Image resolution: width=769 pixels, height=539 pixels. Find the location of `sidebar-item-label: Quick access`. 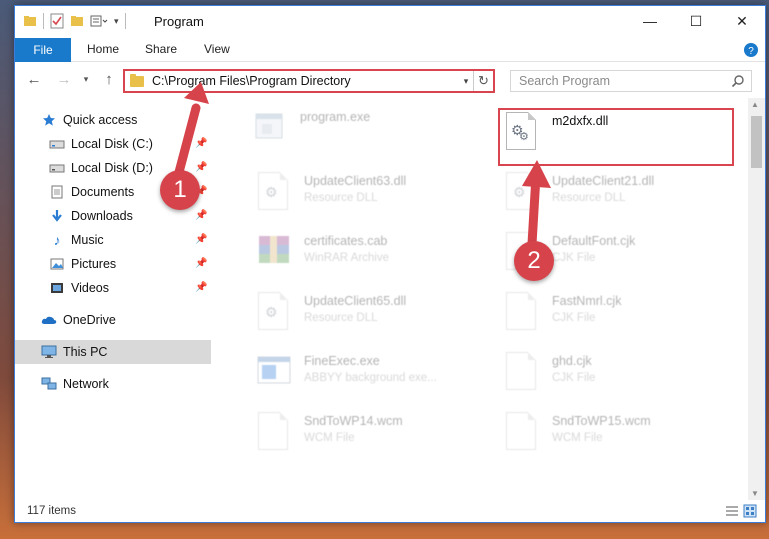

sidebar-item-label: Quick access is located at coordinates (100, 120).